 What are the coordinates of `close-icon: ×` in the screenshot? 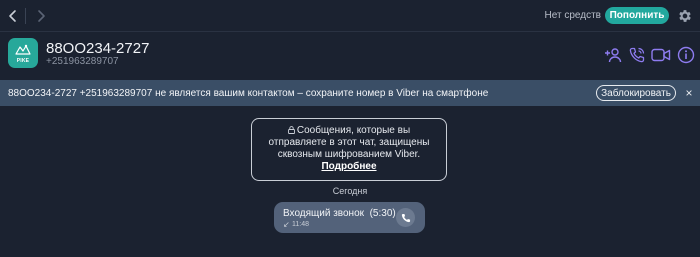 It's located at (689, 93).